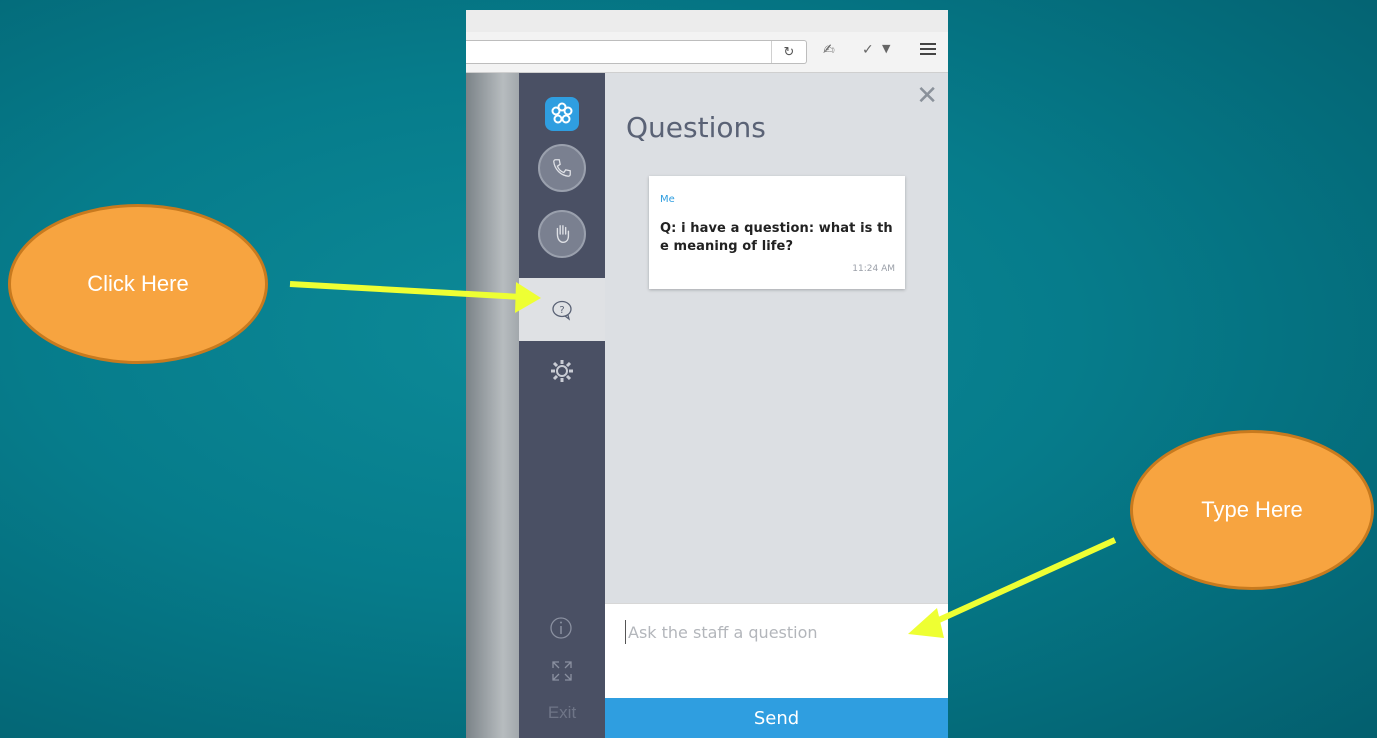  I want to click on pen-extension-icon: ✍, so click(829, 50).